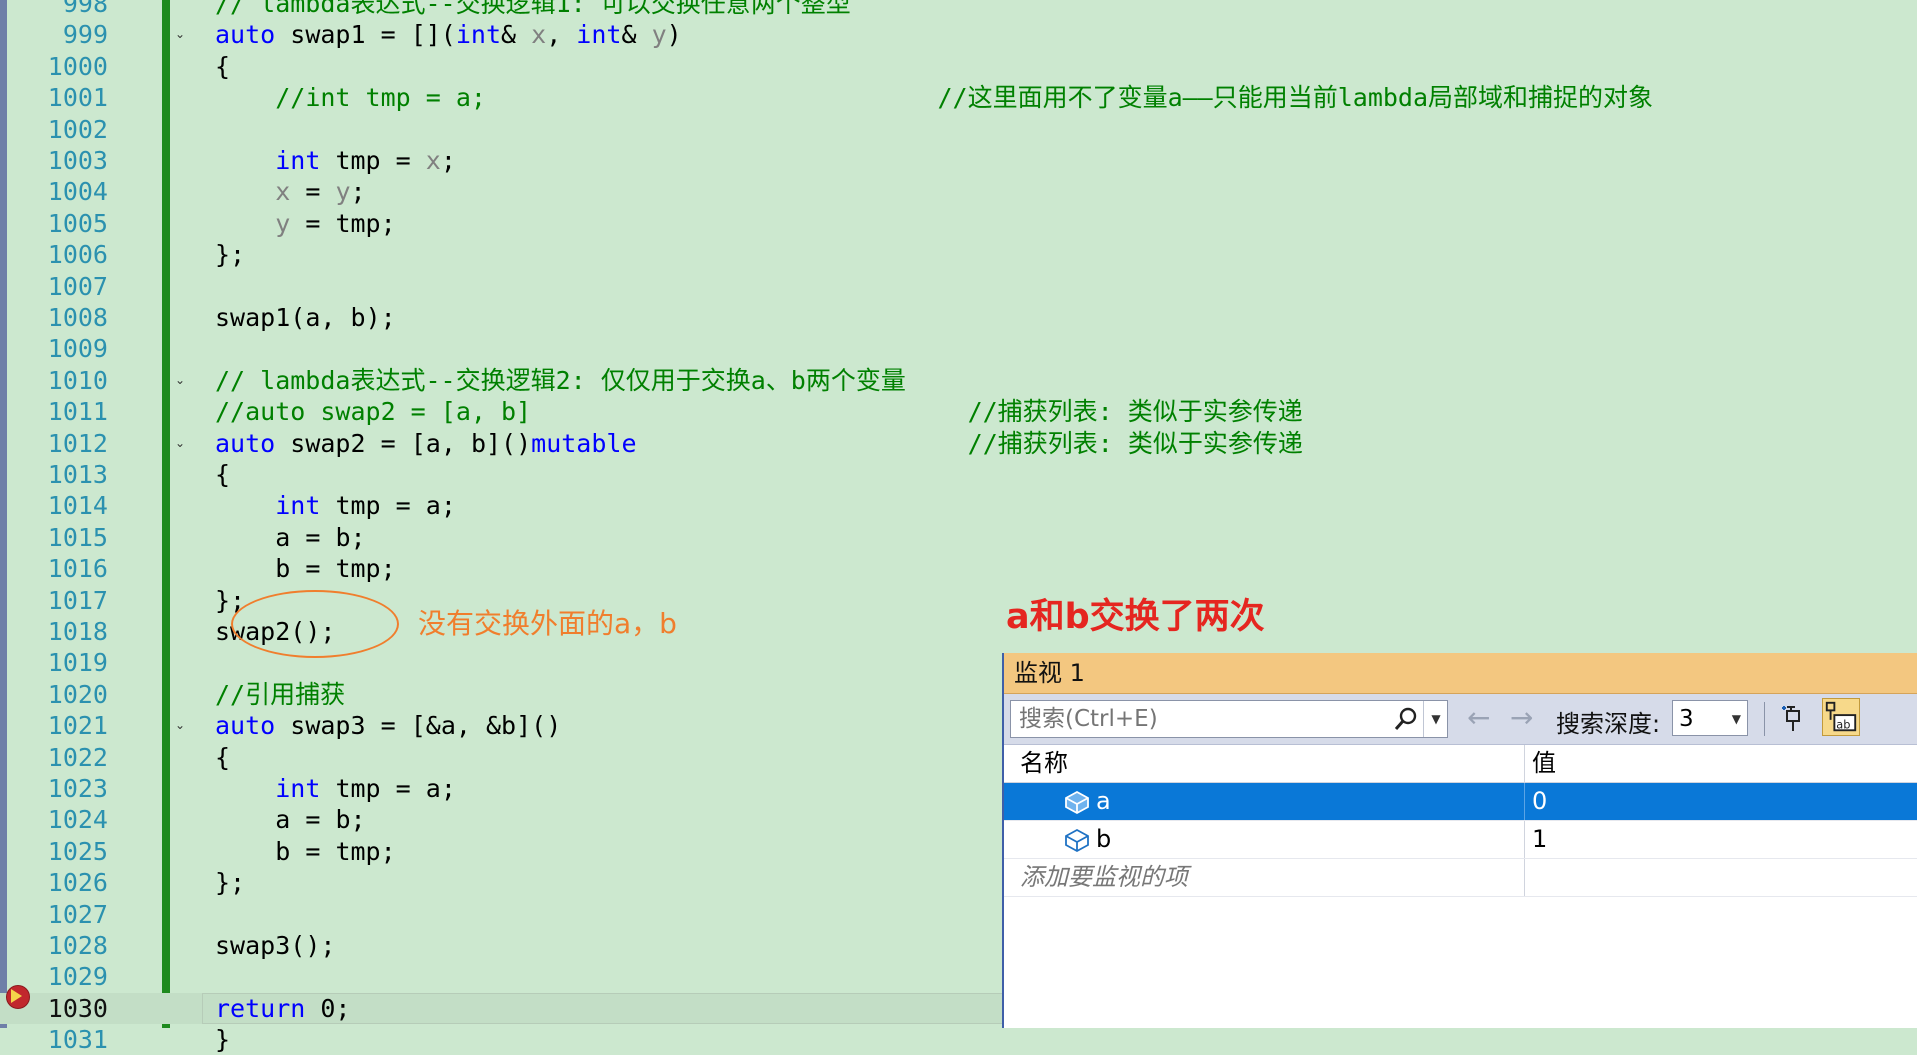 This screenshot has height=1055, width=1917. Describe the element at coordinates (958, 129) in the screenshot. I see `code-line: 1002` at that location.